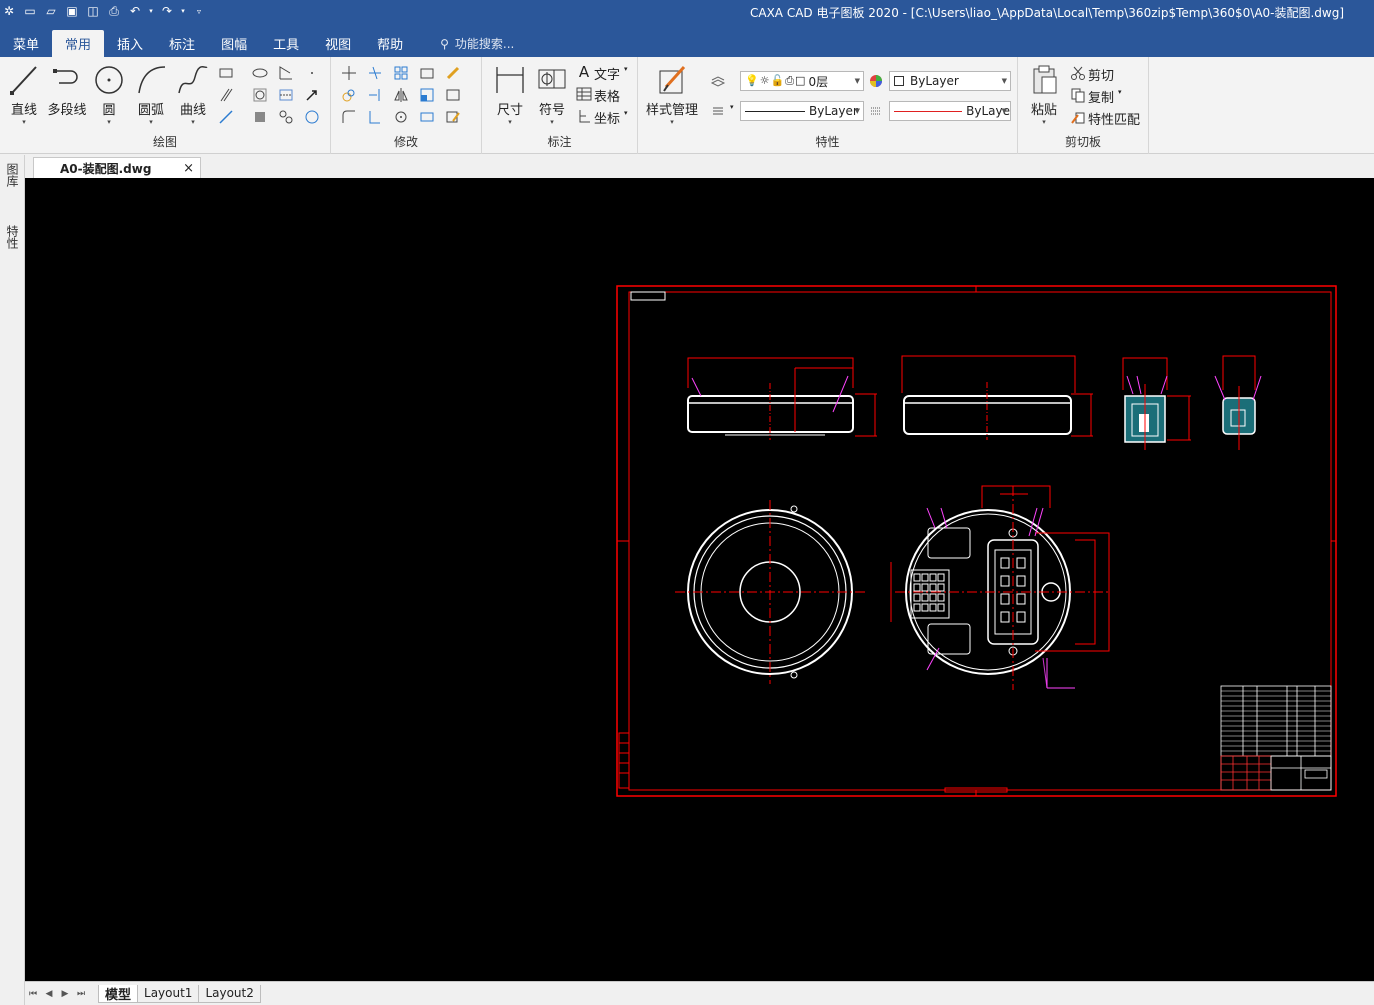 Image resolution: width=1374 pixels, height=1005 pixels. Describe the element at coordinates (552, 96) in the screenshot. I see `symbol-button: 符号 ▾` at that location.